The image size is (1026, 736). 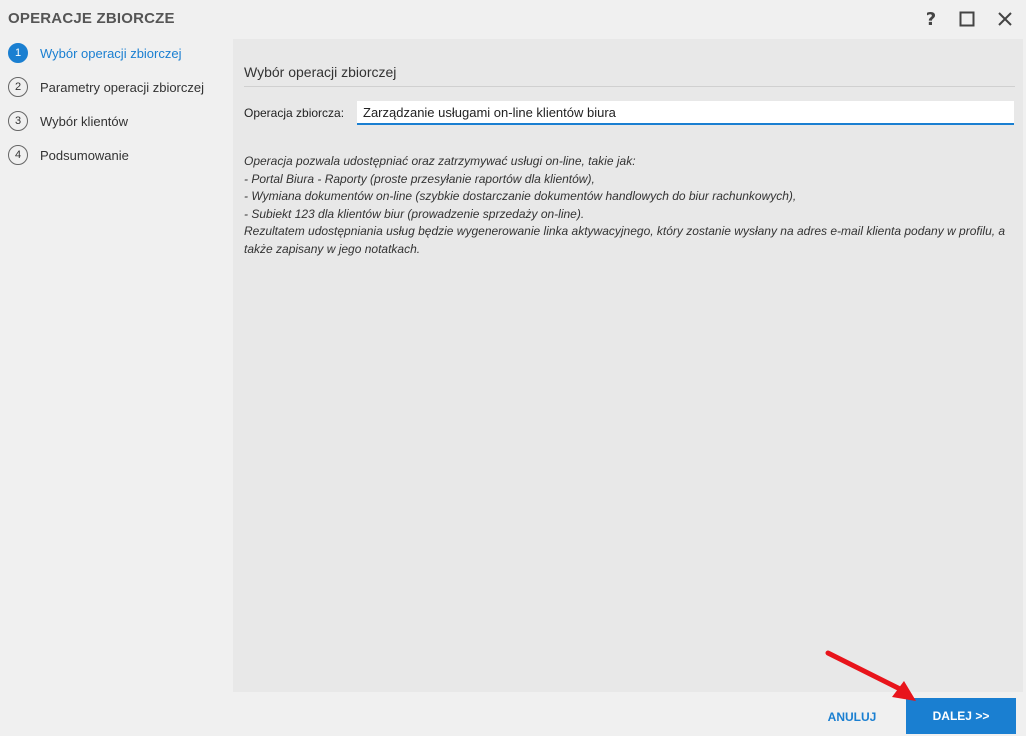 What do you see at coordinates (931, 19) in the screenshot?
I see `help-icon: ?` at bounding box center [931, 19].